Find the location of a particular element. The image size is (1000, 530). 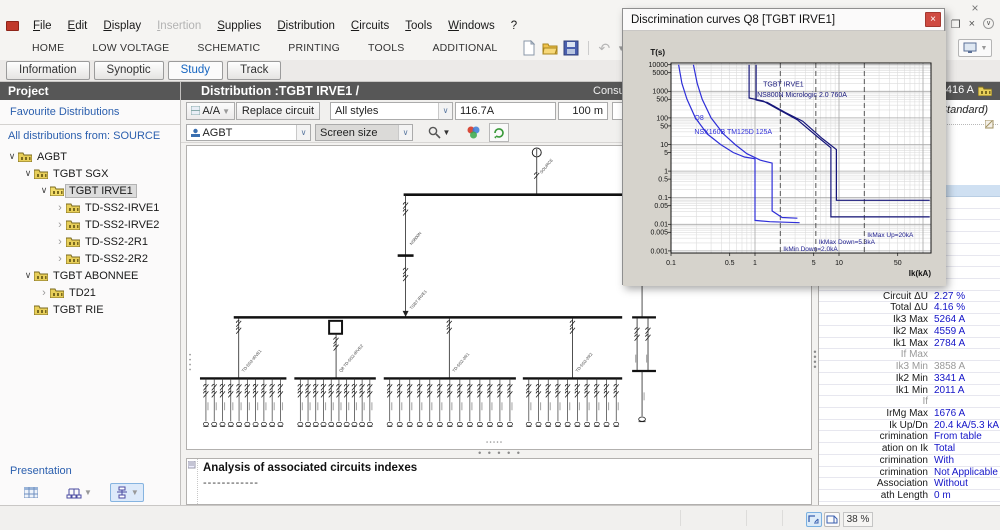

distribution-select: AGBT ∨ is located at coordinates (248, 132).